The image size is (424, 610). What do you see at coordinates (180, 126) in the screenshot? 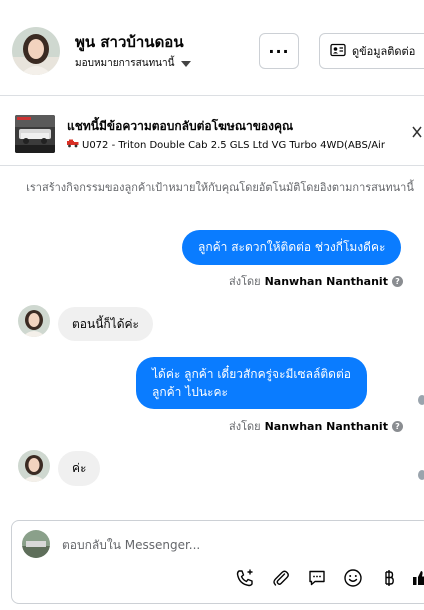
I see `ad-banner-title: แชทนี้มีข้อความตอบกลับต่อโฆษณาของคุณ` at bounding box center [180, 126].